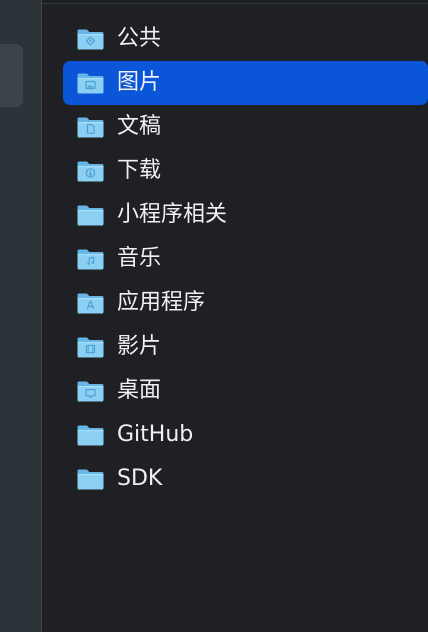 This screenshot has height=632, width=428. I want to click on item-label: 图片, so click(139, 82).